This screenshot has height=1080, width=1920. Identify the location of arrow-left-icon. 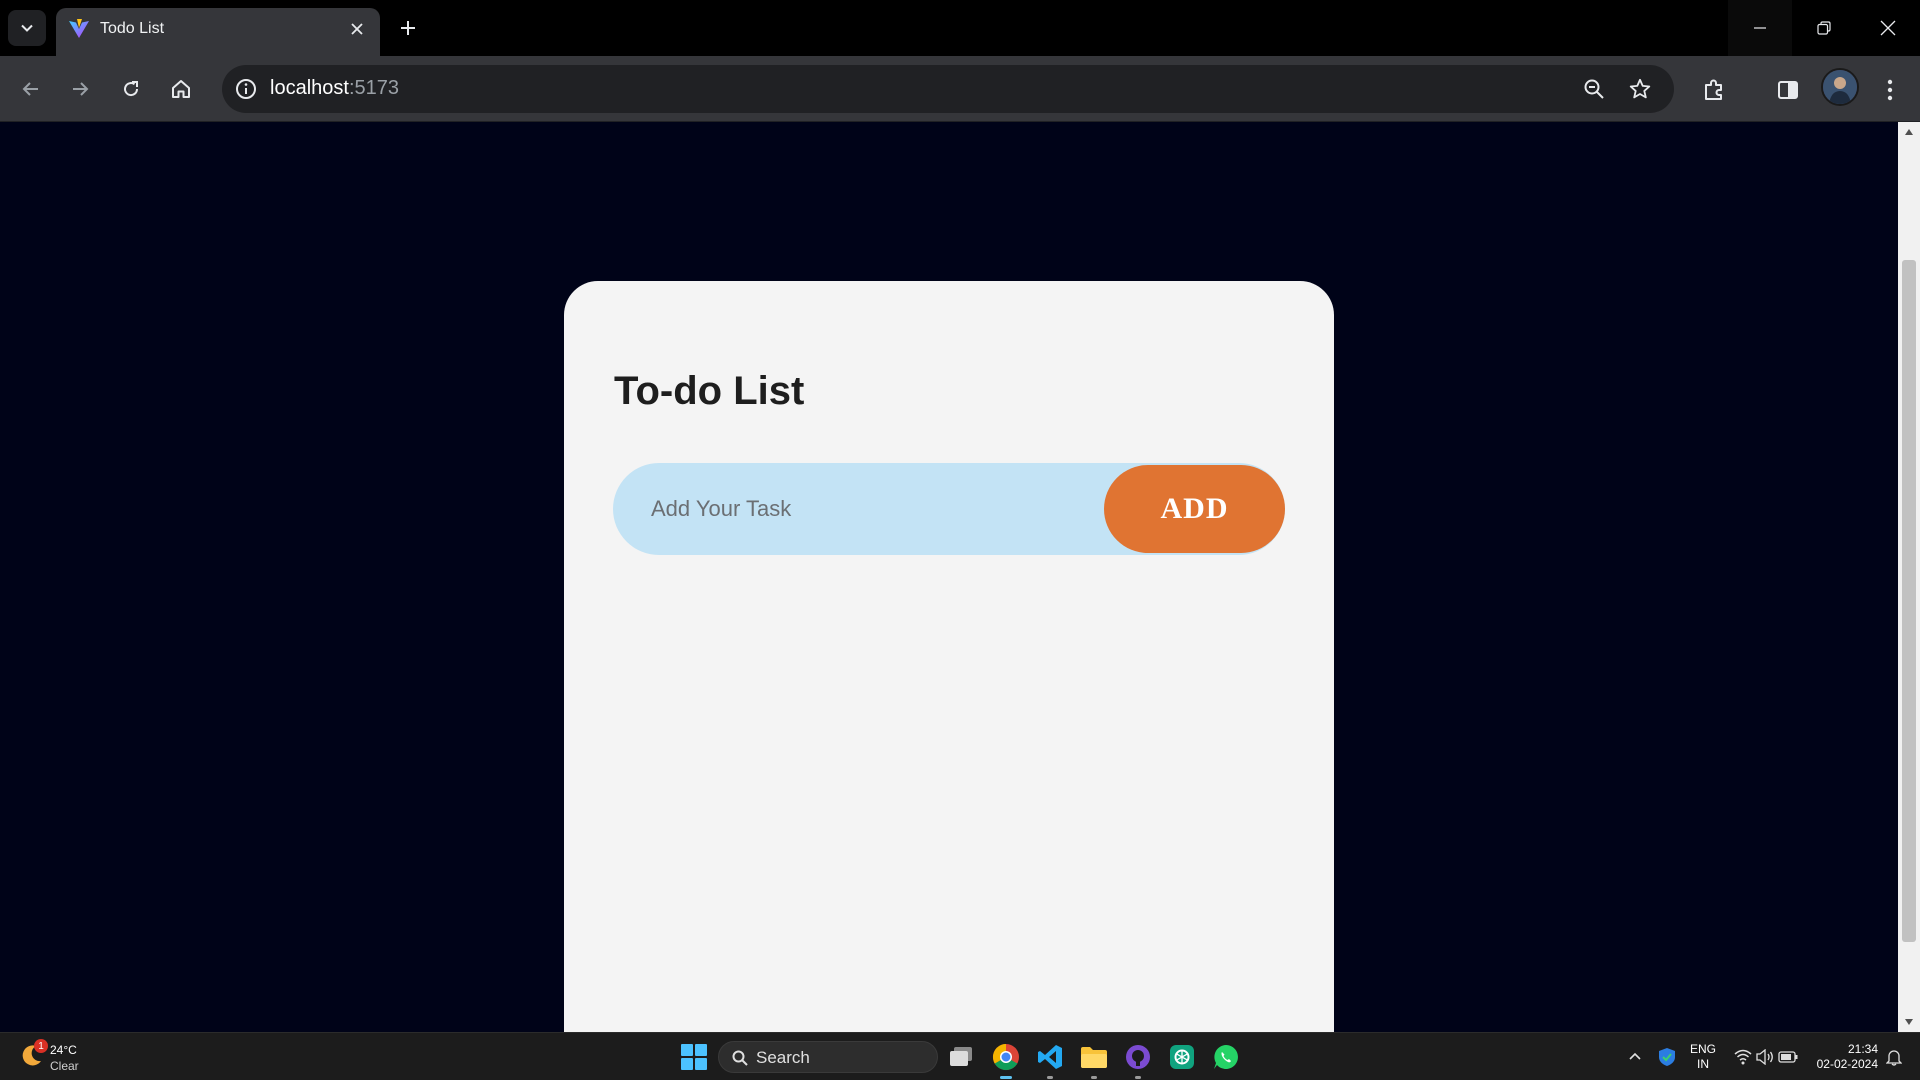
(30, 89).